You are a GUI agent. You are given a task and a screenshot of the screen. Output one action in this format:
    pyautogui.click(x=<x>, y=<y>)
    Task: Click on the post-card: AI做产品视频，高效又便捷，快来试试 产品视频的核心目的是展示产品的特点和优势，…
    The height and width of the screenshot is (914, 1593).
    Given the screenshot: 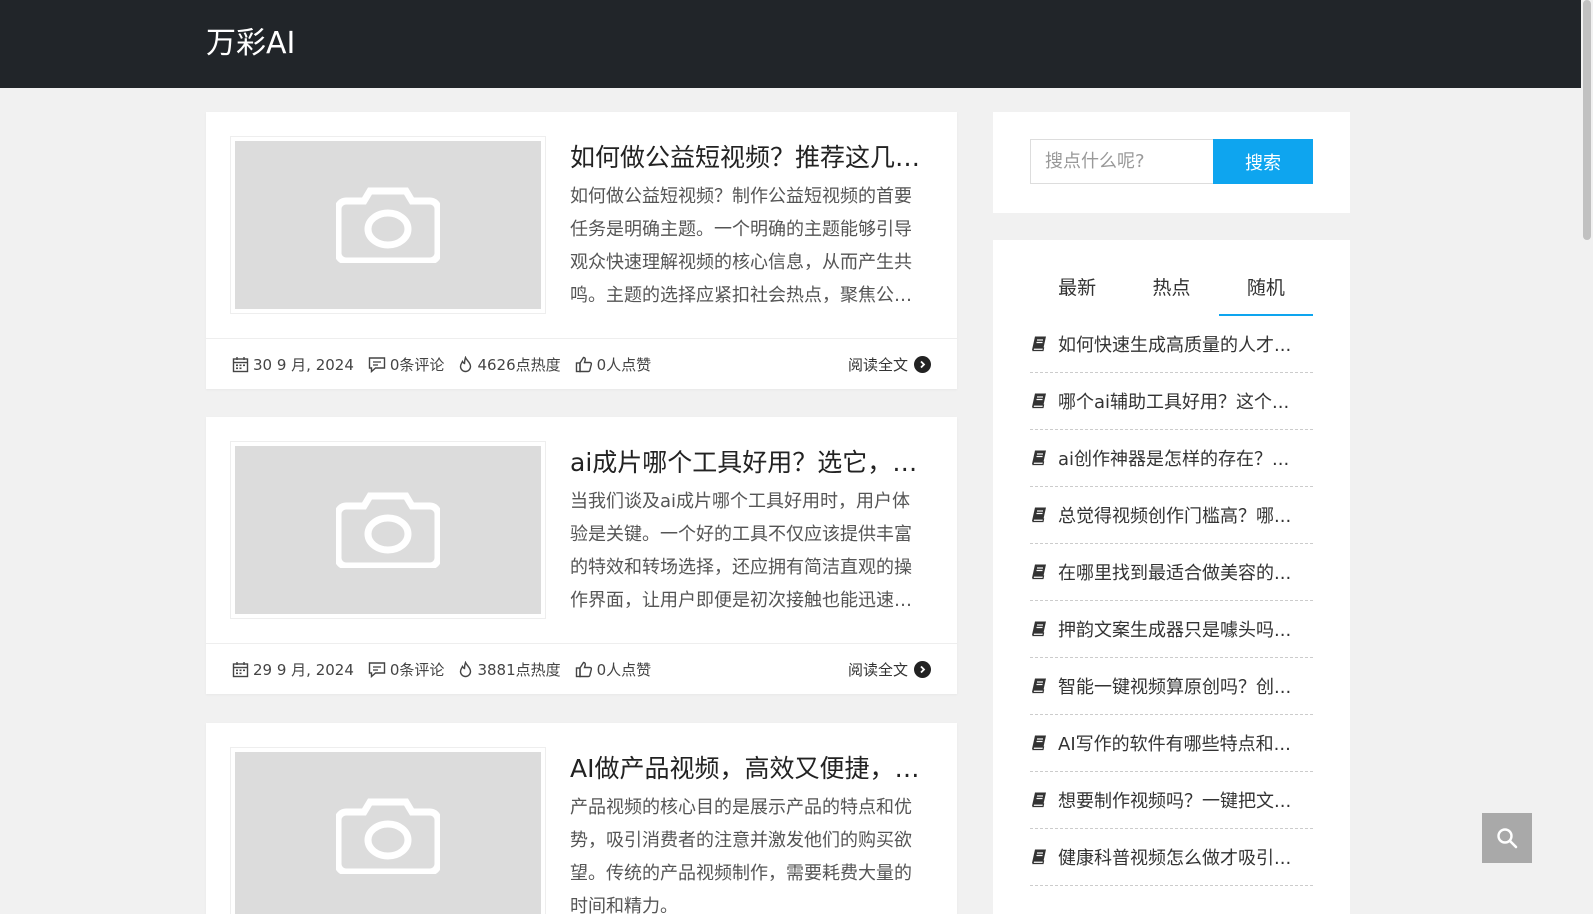 What is the action you would take?
    pyautogui.click(x=581, y=818)
    